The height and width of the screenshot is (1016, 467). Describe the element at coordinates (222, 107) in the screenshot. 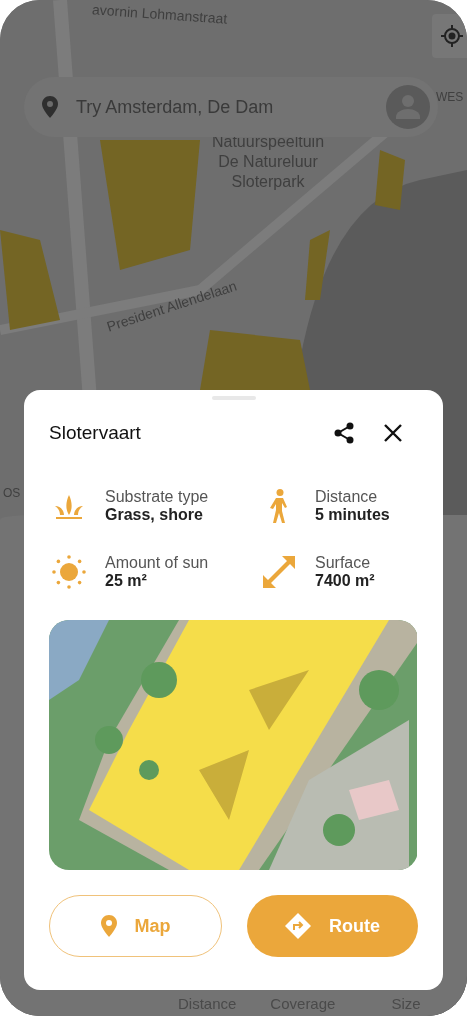

I see `search-input: Try Amsterdam, De Dam` at that location.